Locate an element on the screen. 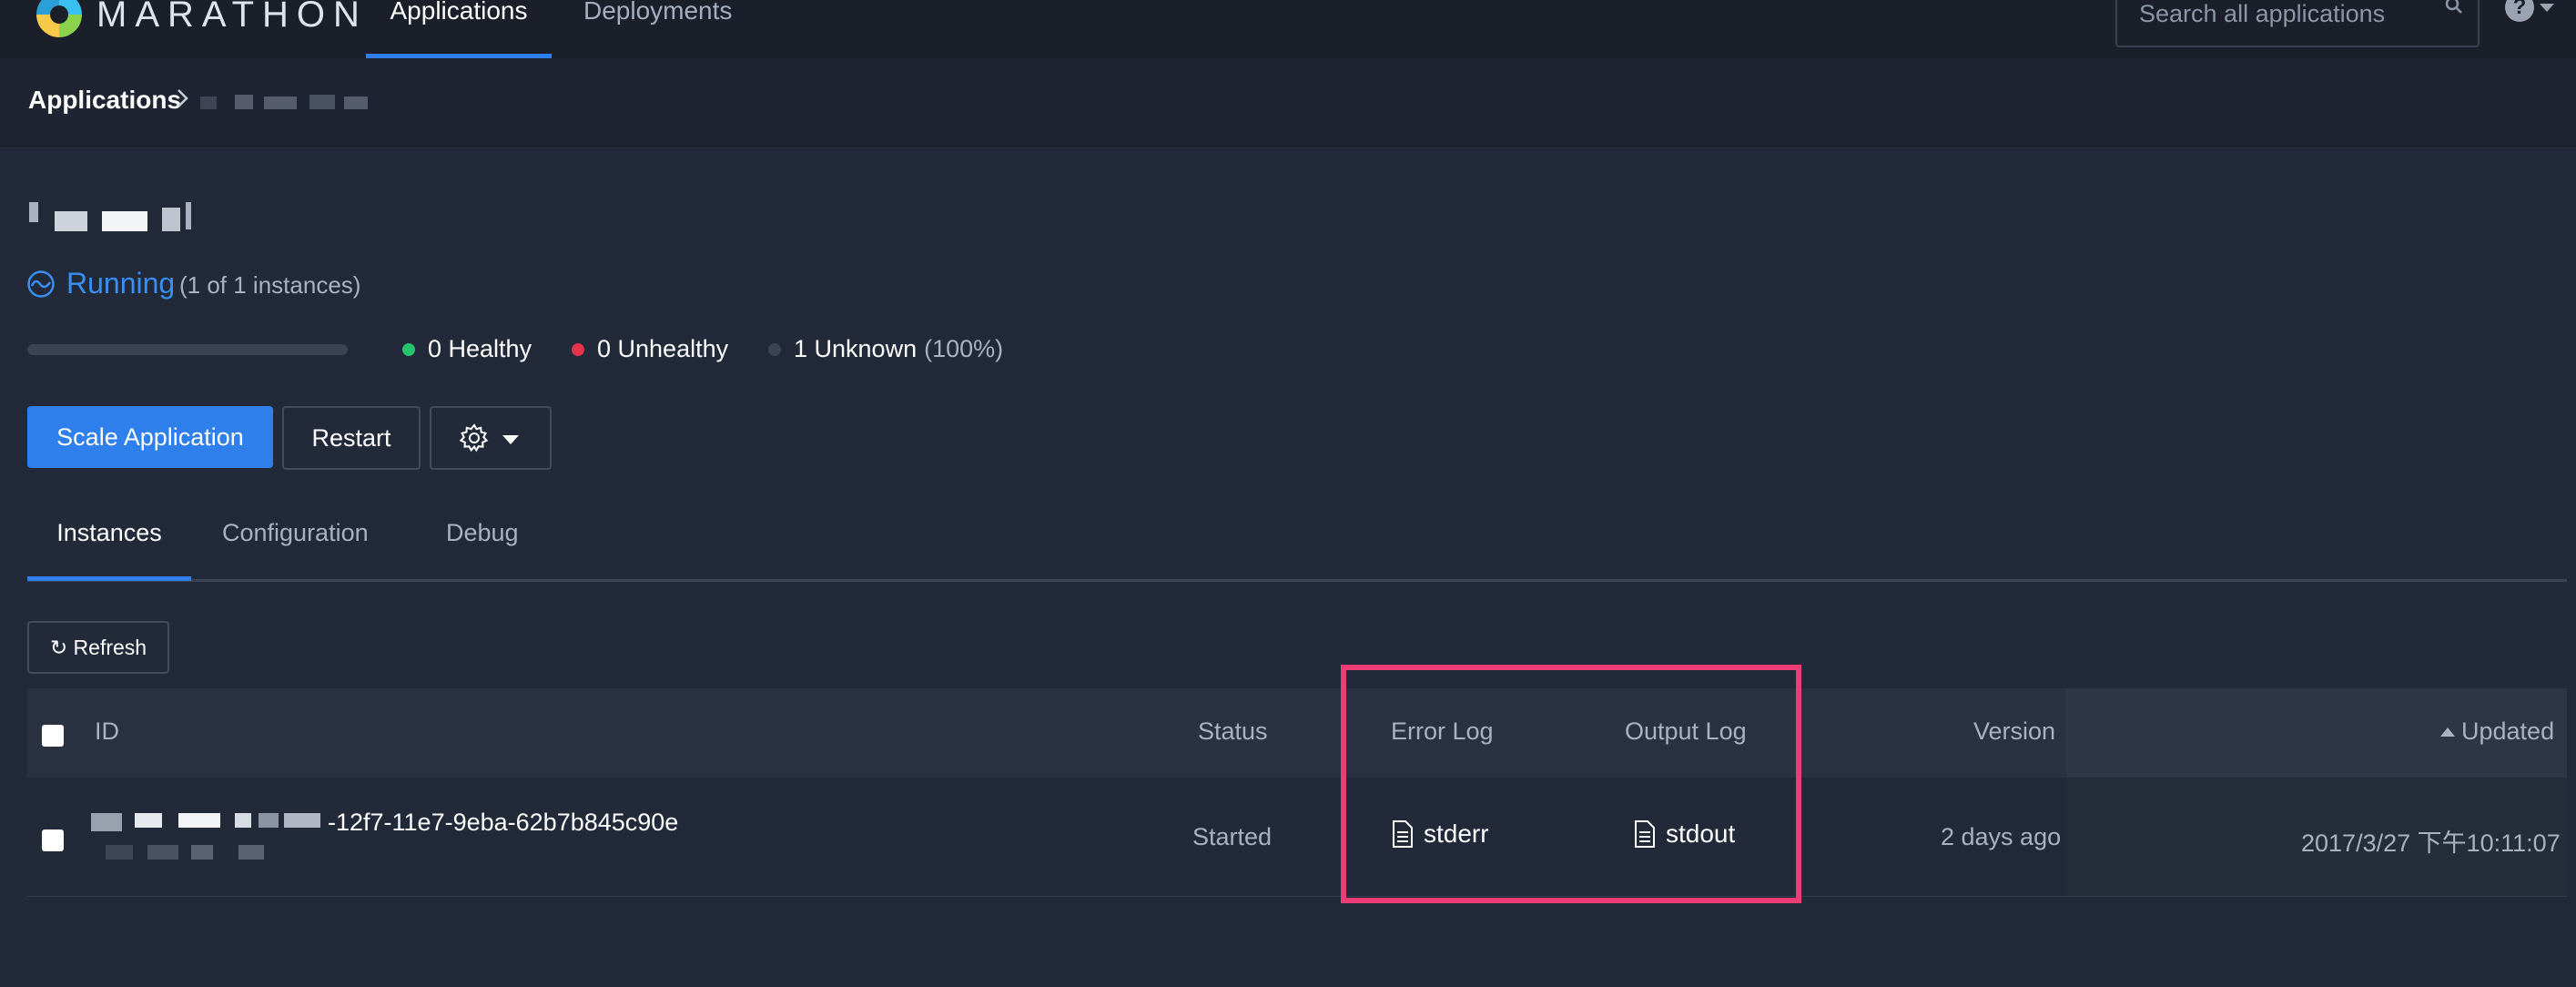 The image size is (2576, 987). unknown-percent: (100%) is located at coordinates (964, 348).